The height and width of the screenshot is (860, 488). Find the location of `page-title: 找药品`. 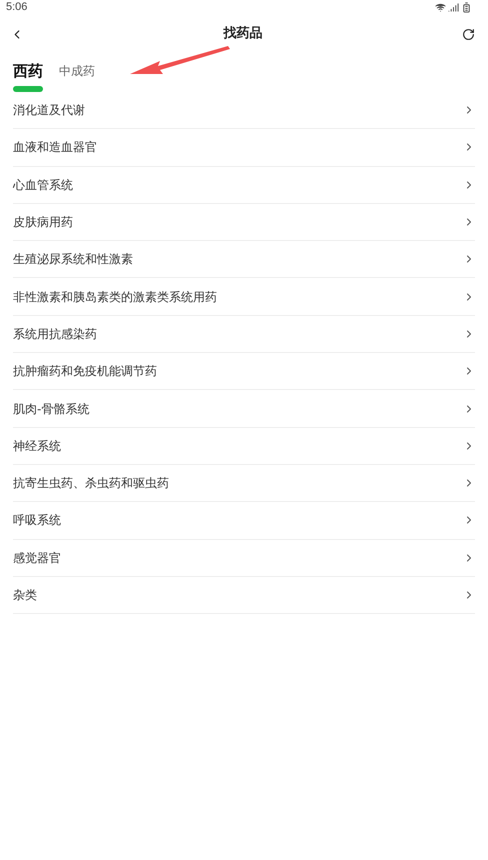

page-title: 找药品 is located at coordinates (243, 34).